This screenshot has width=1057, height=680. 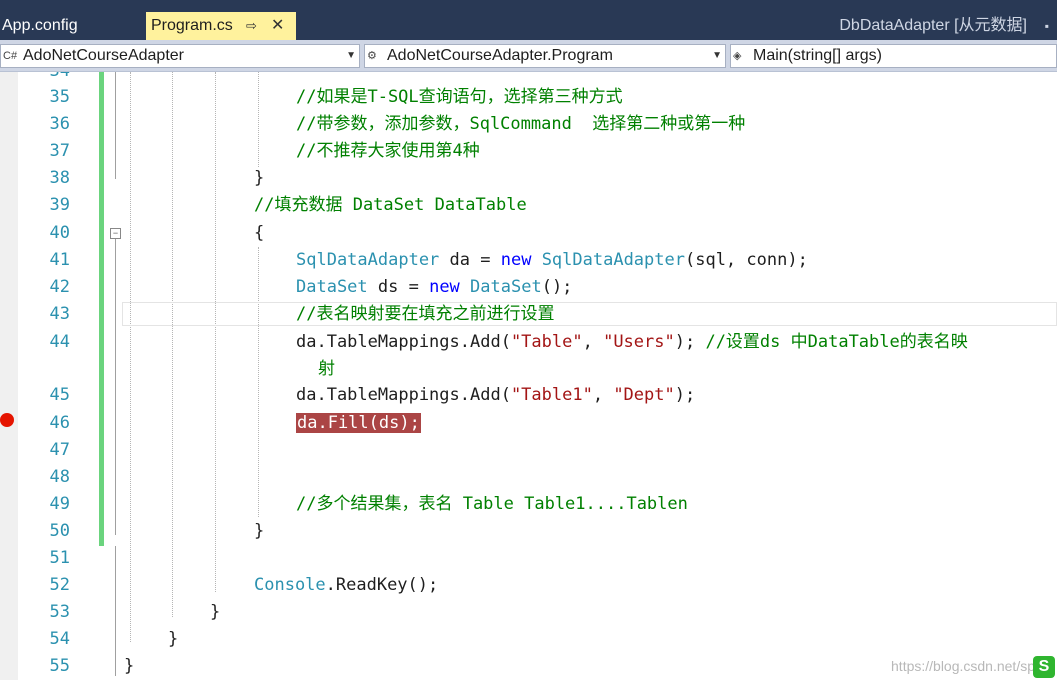 What do you see at coordinates (593, 342) in the screenshot?
I see `code-token: ,` at bounding box center [593, 342].